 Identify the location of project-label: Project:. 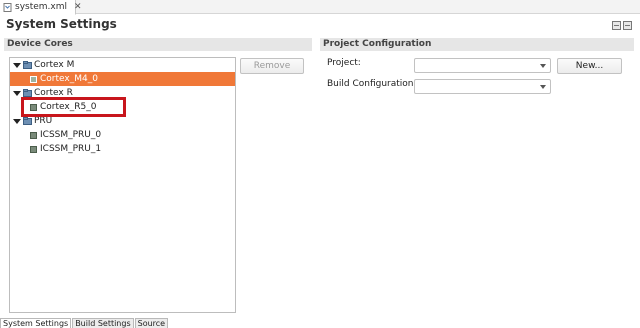
(344, 63).